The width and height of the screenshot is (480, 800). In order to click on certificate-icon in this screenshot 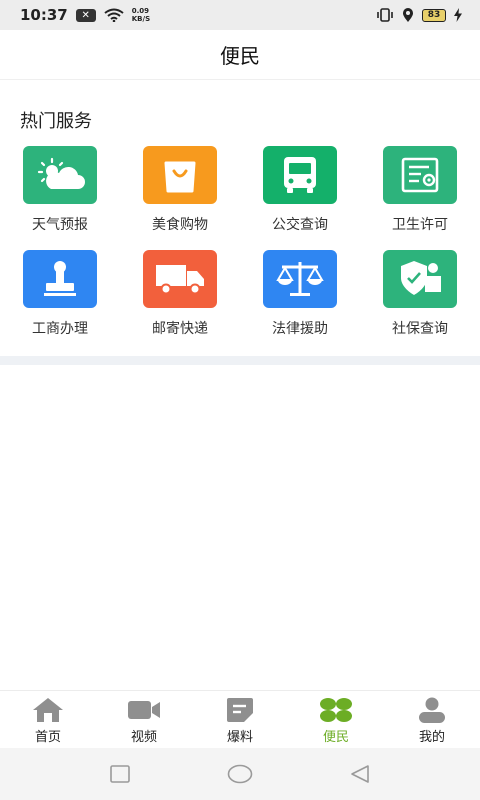, I will do `click(420, 175)`.